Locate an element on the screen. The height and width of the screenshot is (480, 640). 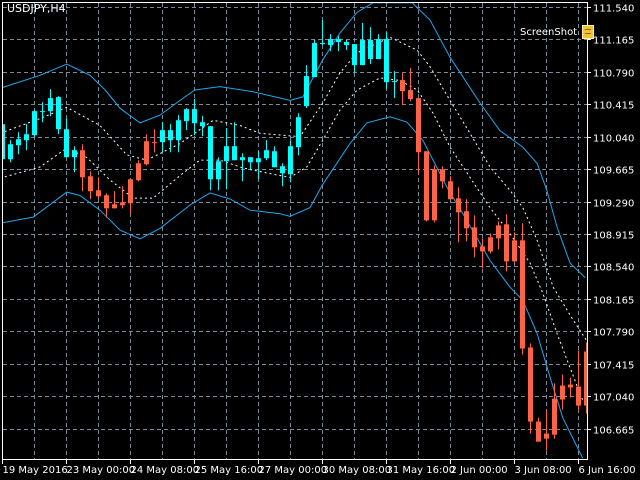
price-tick-label: 106.665 is located at coordinates (613, 431).